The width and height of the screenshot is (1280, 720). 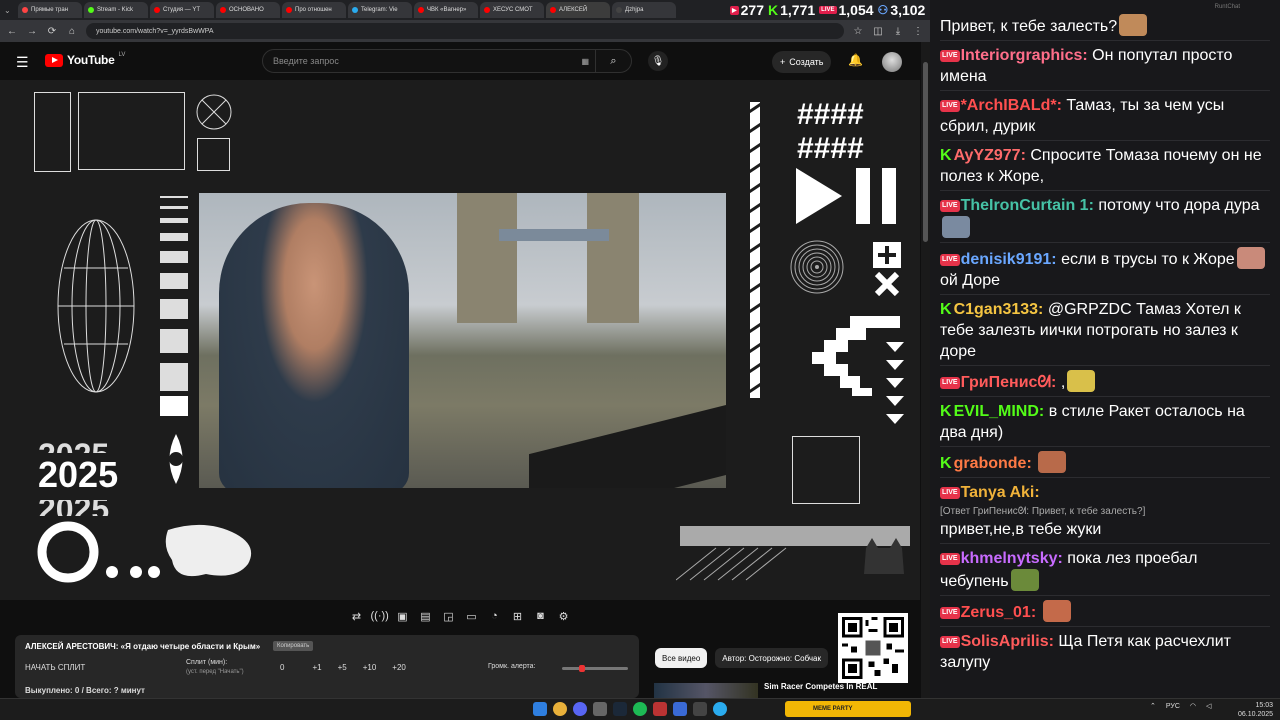 I want to click on explorer-icon, so click(x=700, y=709).